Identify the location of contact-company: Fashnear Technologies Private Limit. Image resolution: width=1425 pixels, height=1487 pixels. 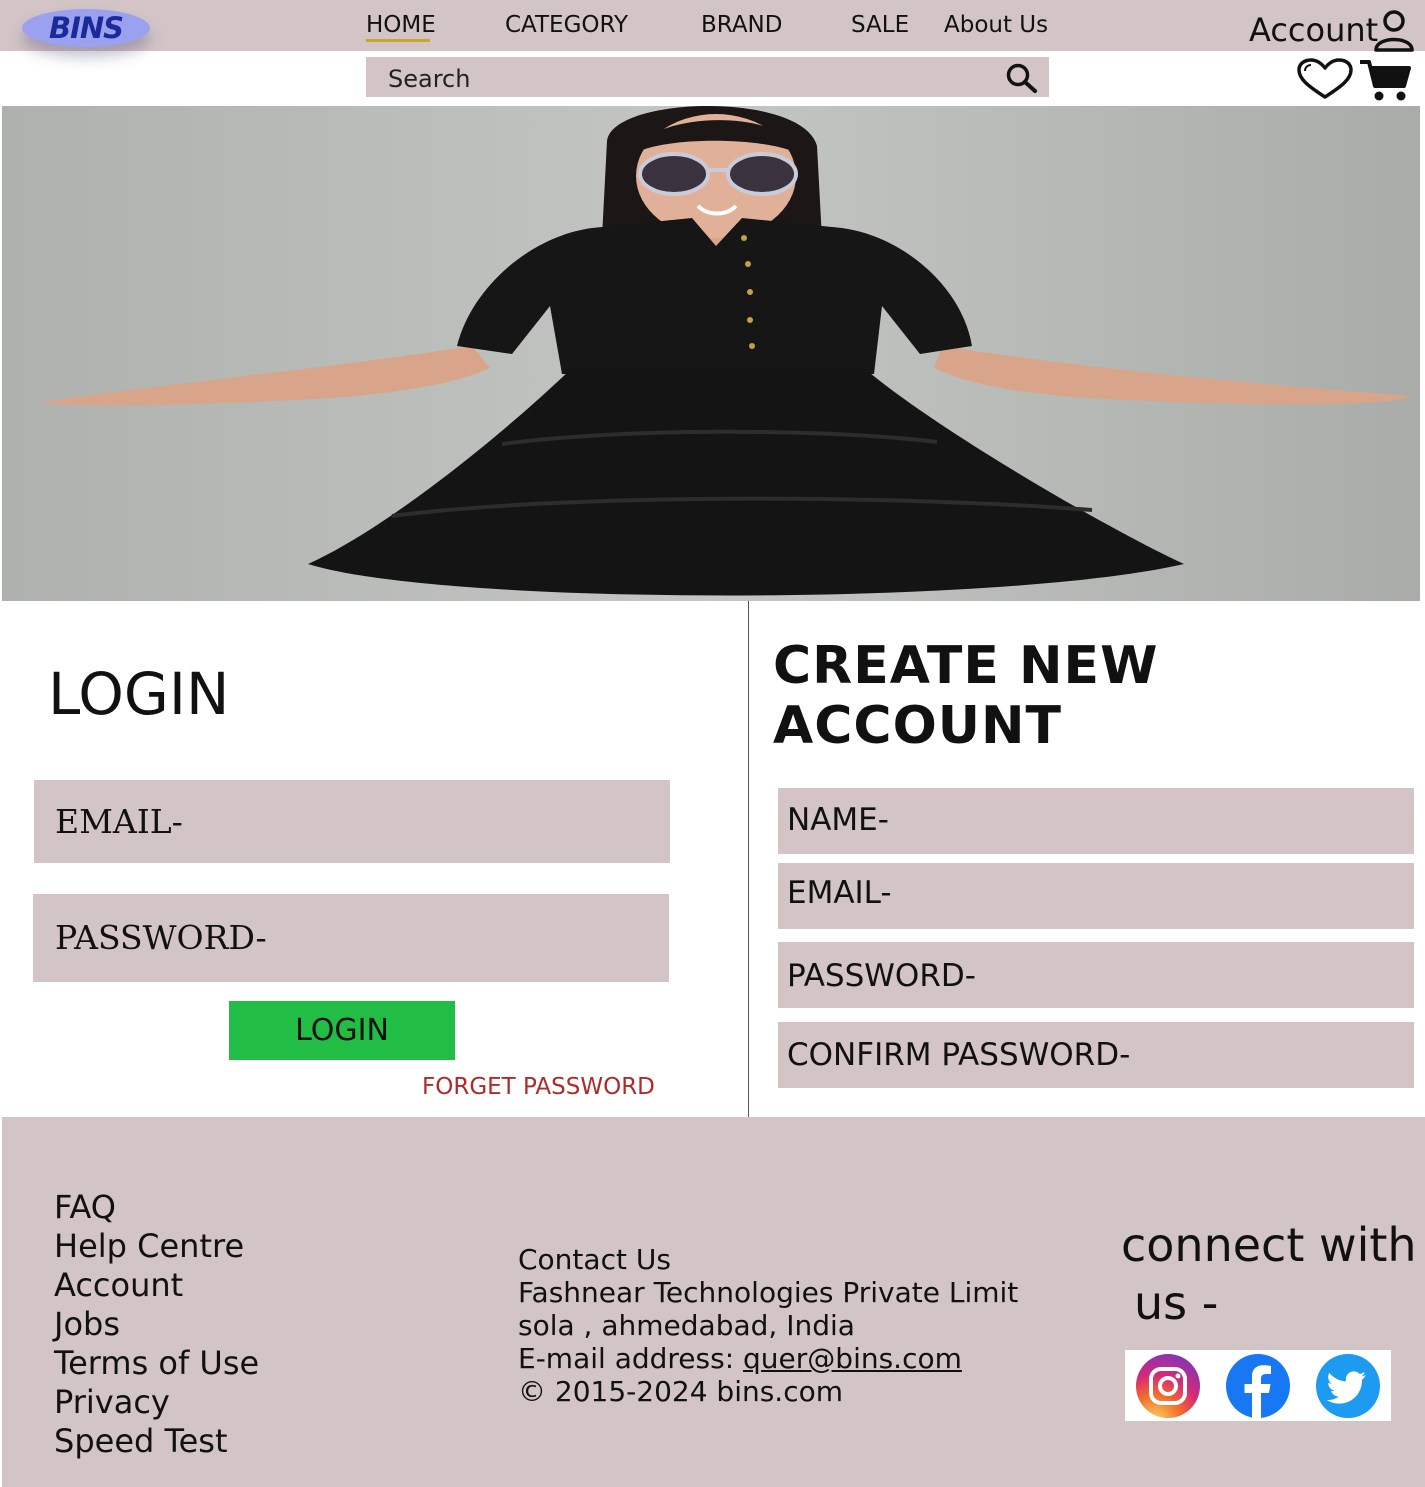
(768, 1292).